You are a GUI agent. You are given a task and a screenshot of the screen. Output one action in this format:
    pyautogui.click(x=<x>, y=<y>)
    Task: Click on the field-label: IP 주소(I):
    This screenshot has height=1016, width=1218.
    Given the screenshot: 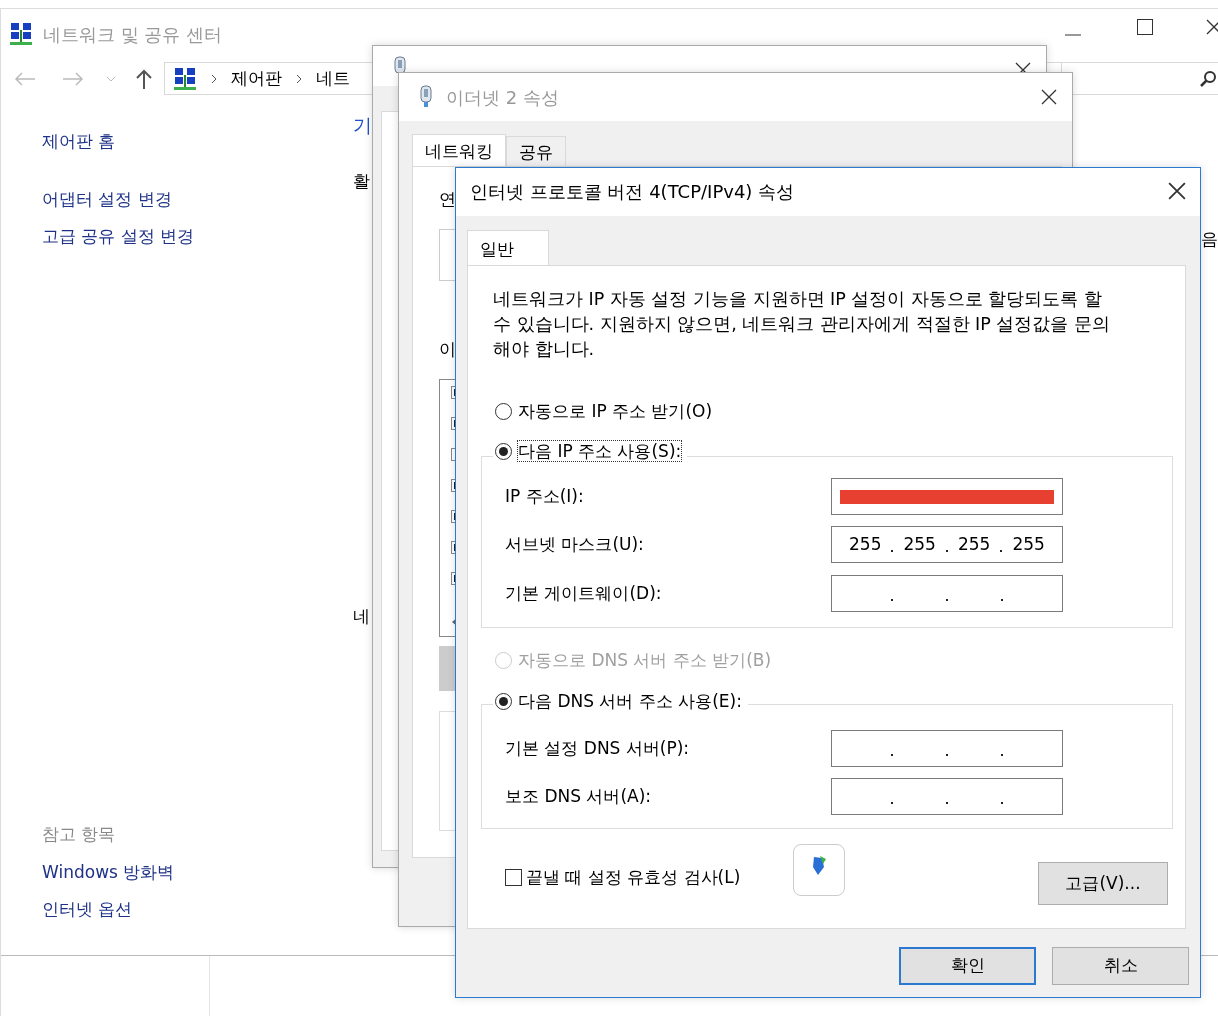 What is the action you would take?
    pyautogui.click(x=544, y=496)
    